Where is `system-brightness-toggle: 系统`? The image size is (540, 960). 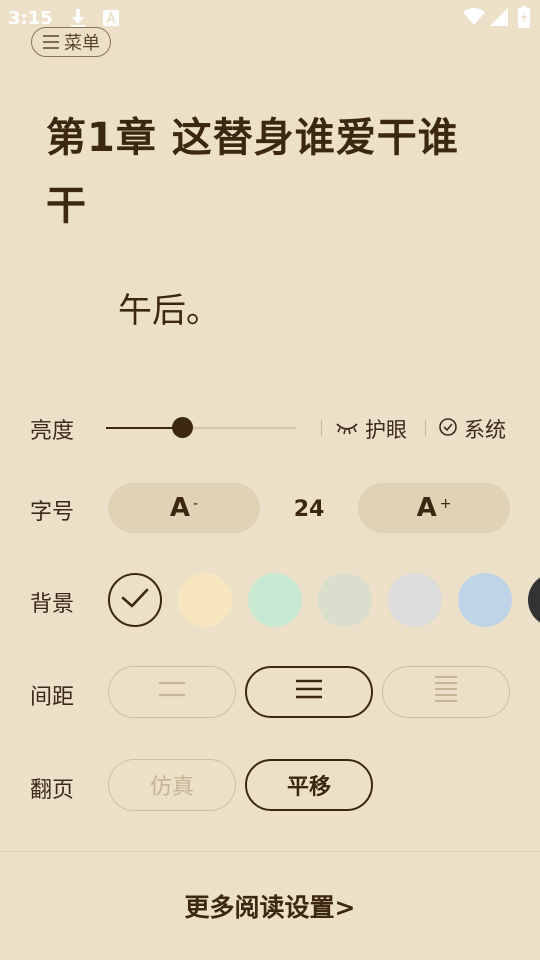
system-brightness-toggle: 系统 is located at coordinates (472, 429).